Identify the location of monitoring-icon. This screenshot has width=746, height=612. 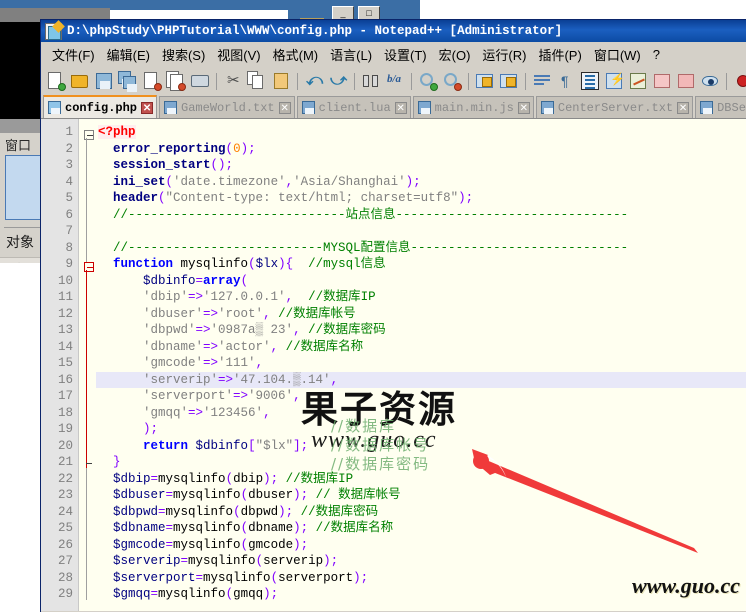
(710, 81).